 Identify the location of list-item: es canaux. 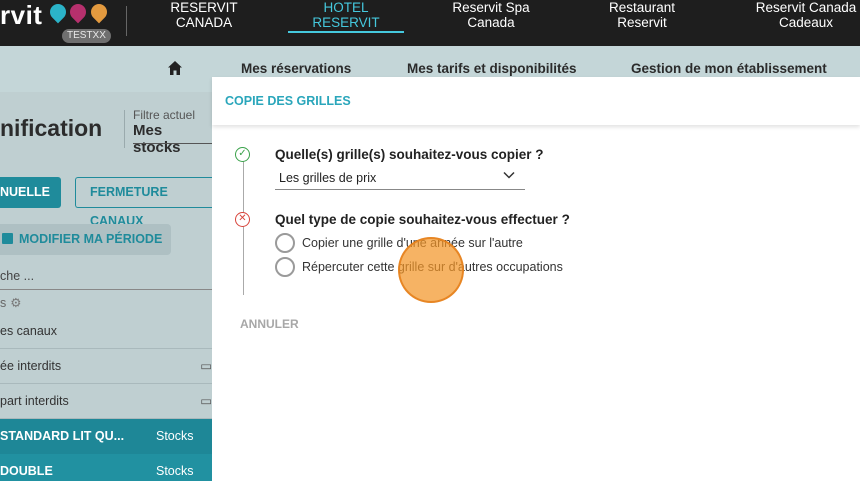
(106, 331).